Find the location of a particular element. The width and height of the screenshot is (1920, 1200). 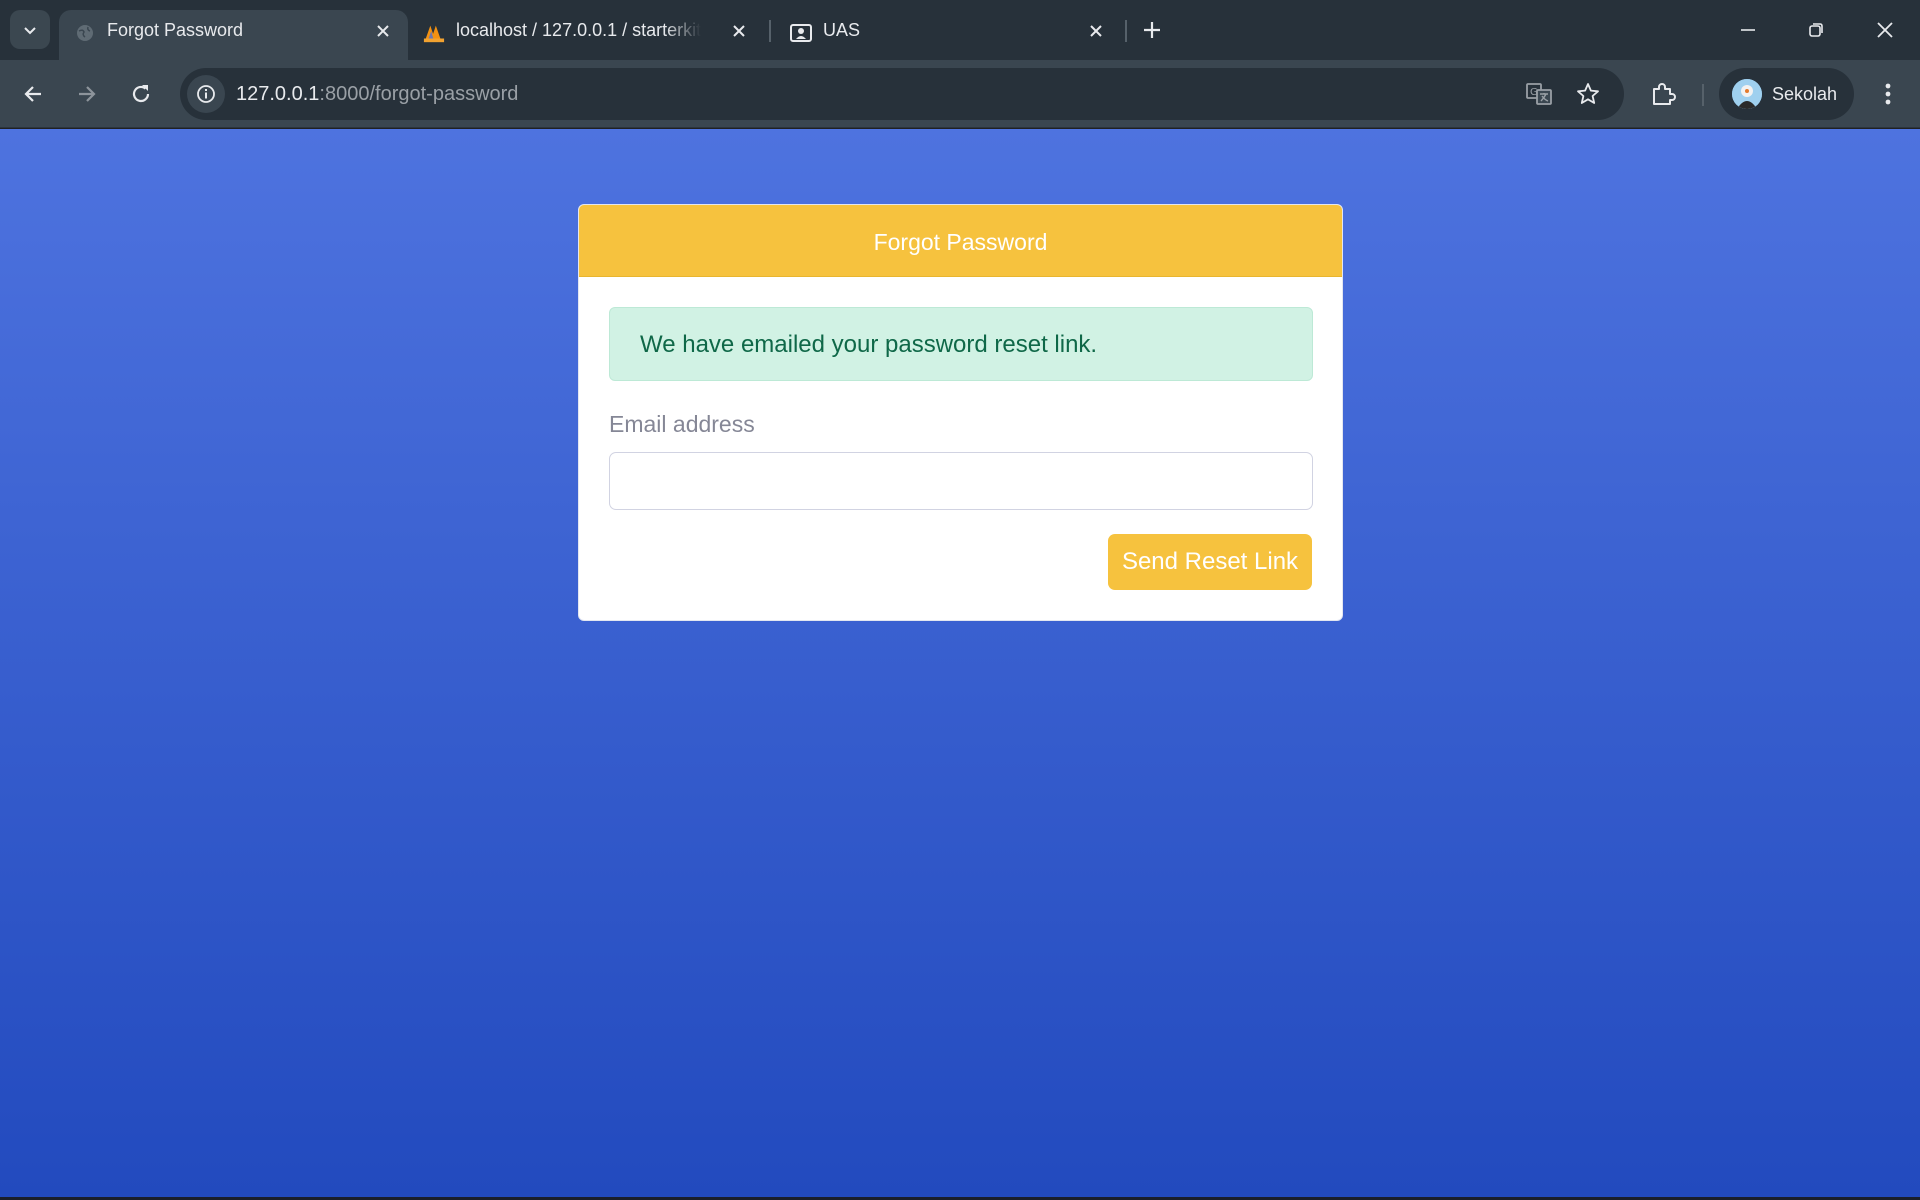

browser-menu-button is located at coordinates (1888, 94).